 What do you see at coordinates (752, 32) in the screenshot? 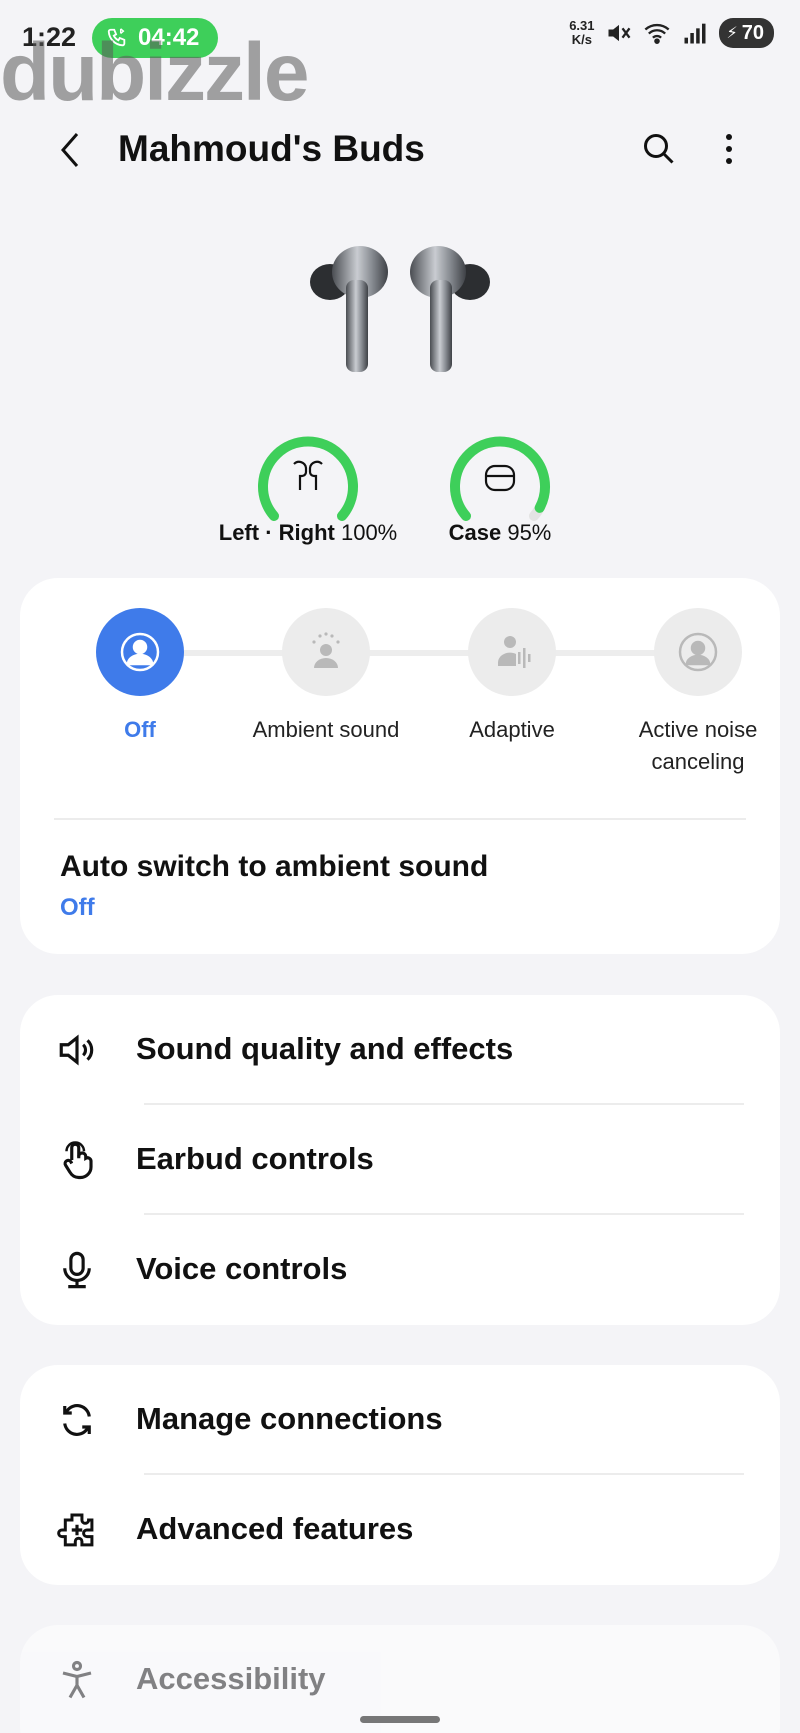
I see `battery-level: 70` at bounding box center [752, 32].